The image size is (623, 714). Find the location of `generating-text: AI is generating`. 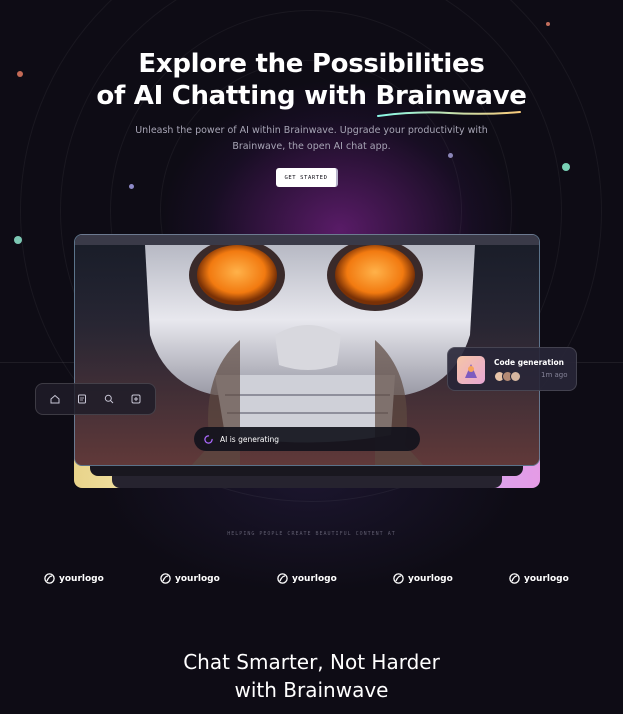

generating-text: AI is generating is located at coordinates (250, 439).